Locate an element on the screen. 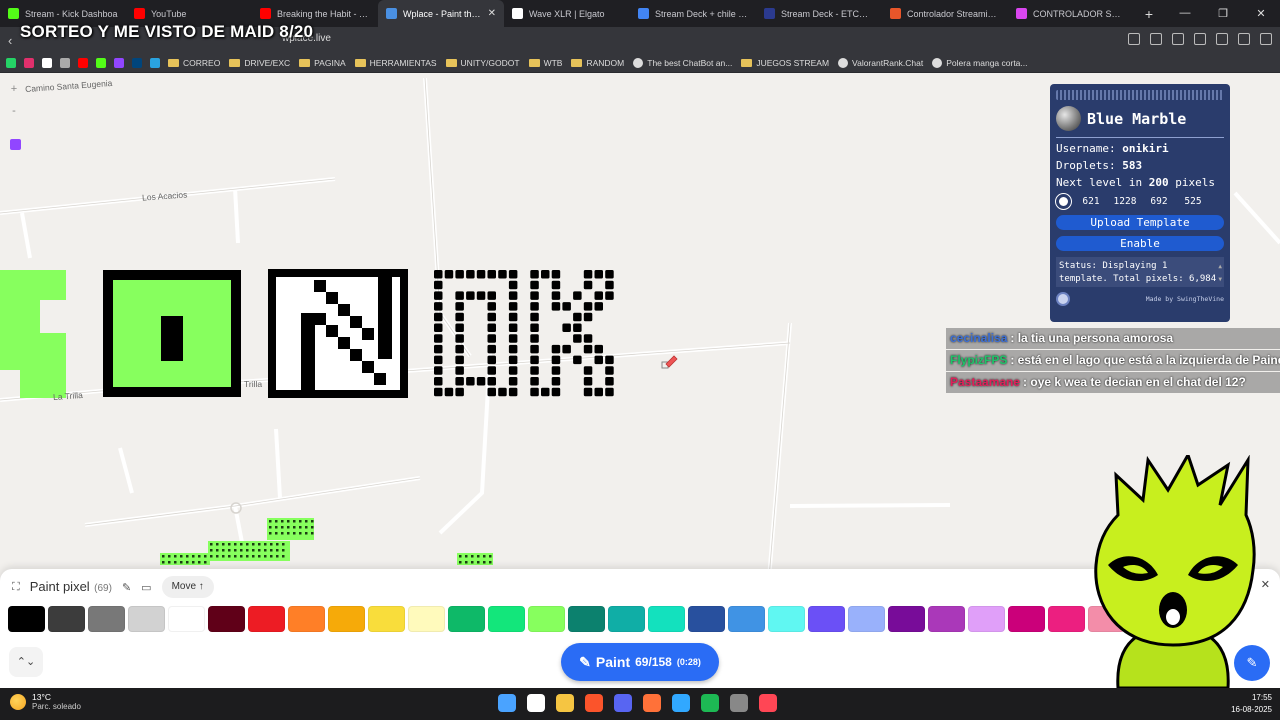 The image size is (1280, 720). fullscreen-icon: ⛶ is located at coordinates (16, 587).